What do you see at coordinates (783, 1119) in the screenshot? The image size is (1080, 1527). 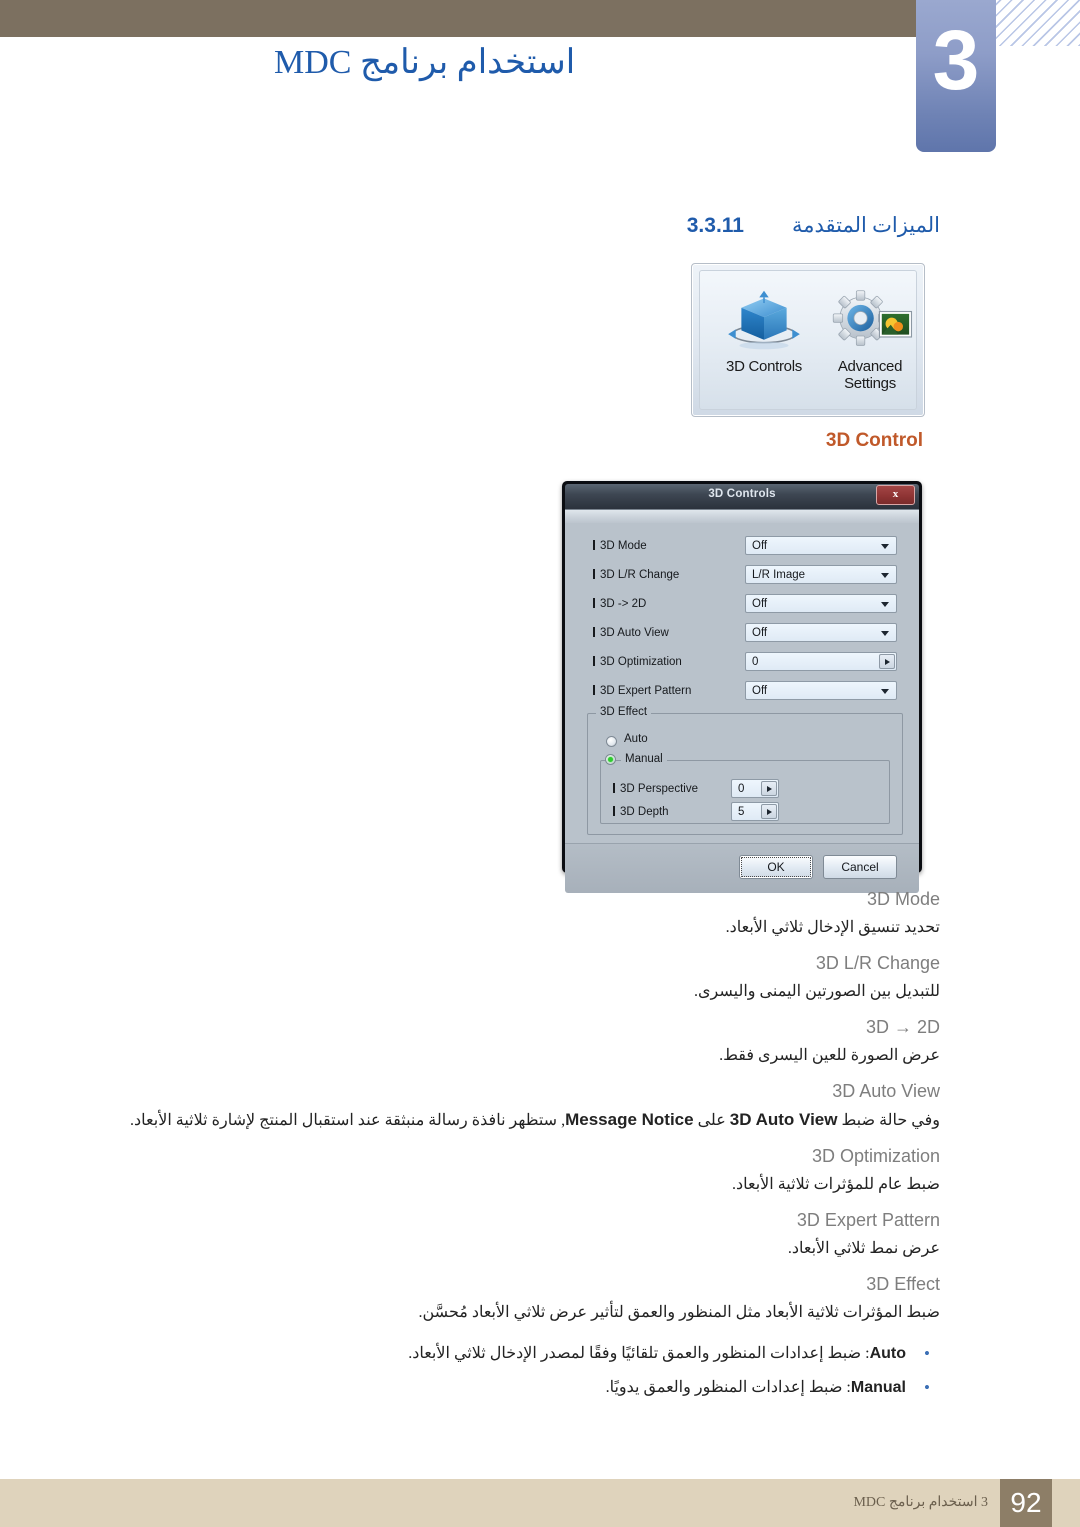 I see `desc-auto-view-bold1: 3D Auto View` at bounding box center [783, 1119].